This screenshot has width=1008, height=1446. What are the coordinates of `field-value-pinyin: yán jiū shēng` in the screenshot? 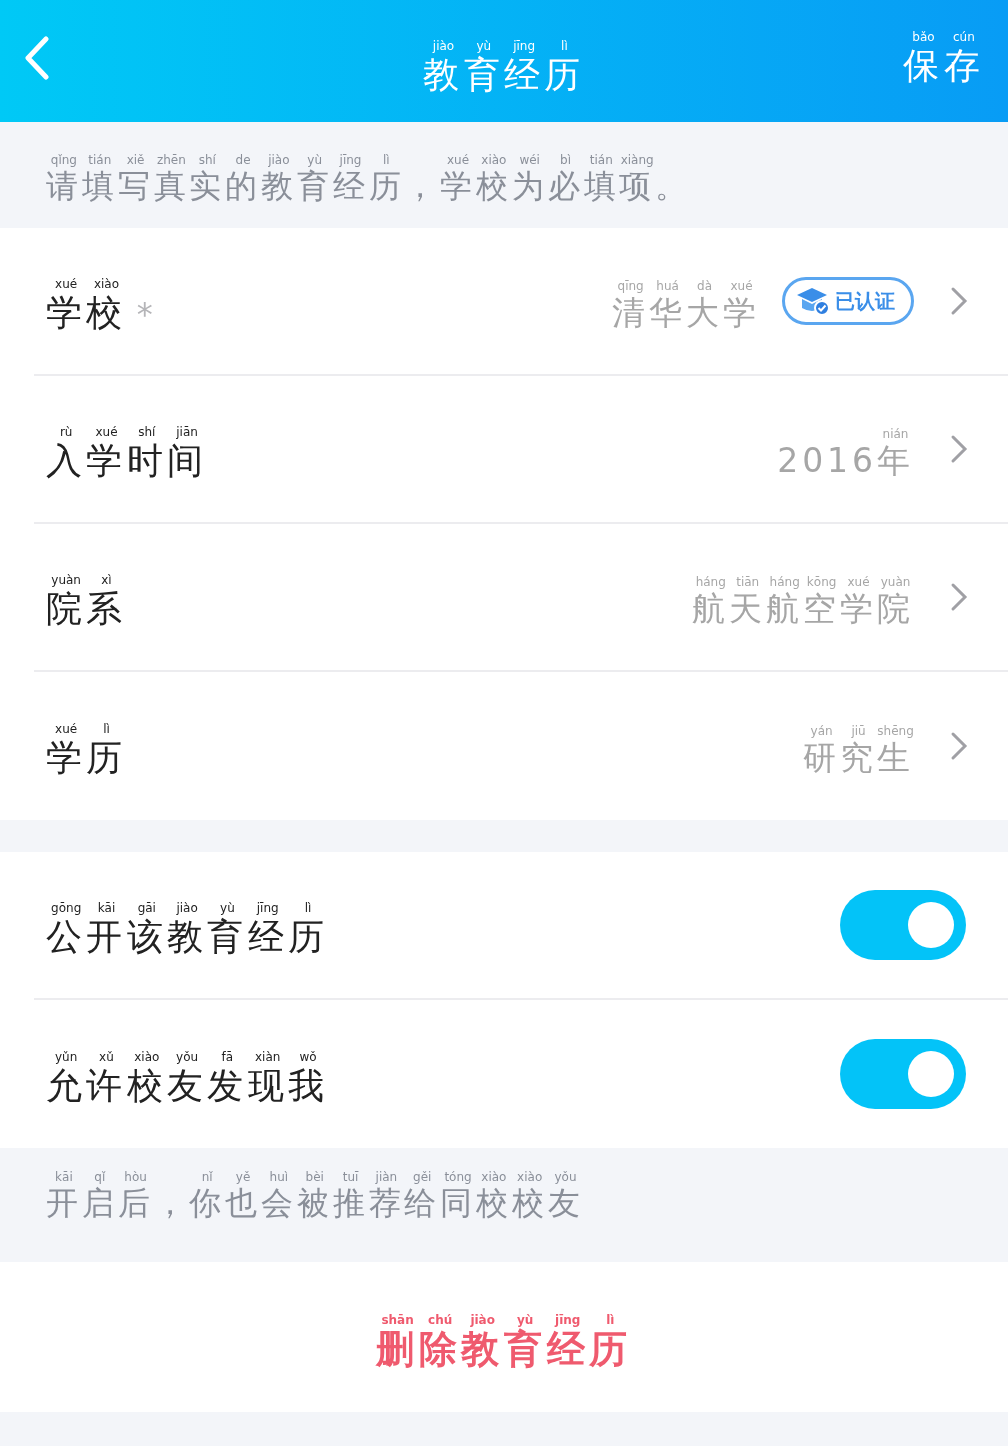 It's located at (861, 730).